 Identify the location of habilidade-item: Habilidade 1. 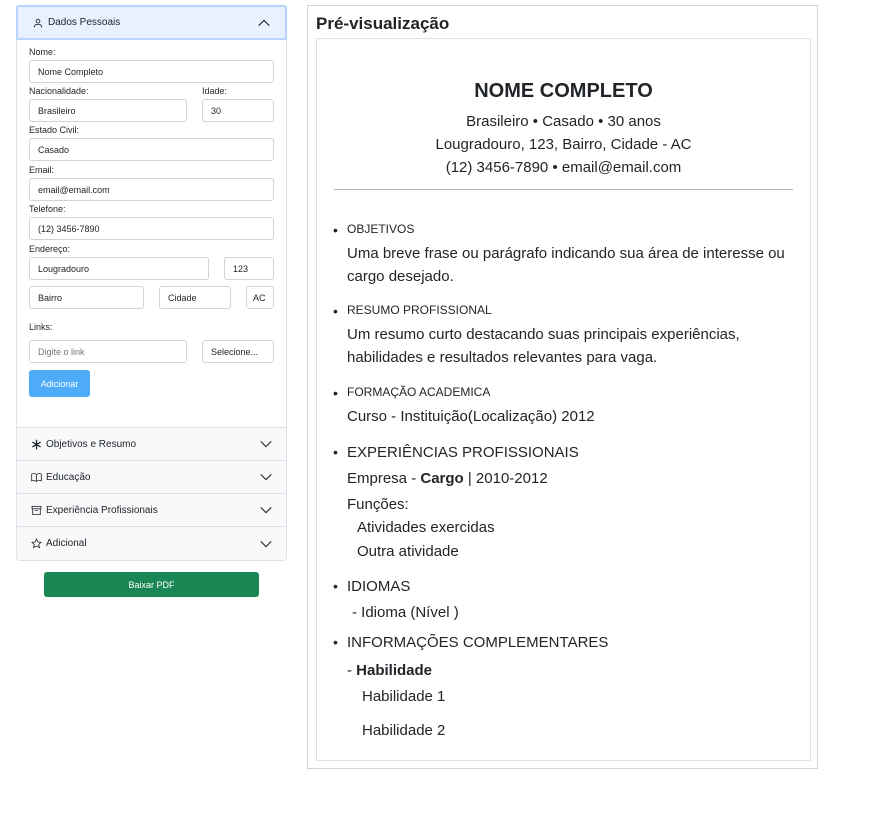
(404, 696).